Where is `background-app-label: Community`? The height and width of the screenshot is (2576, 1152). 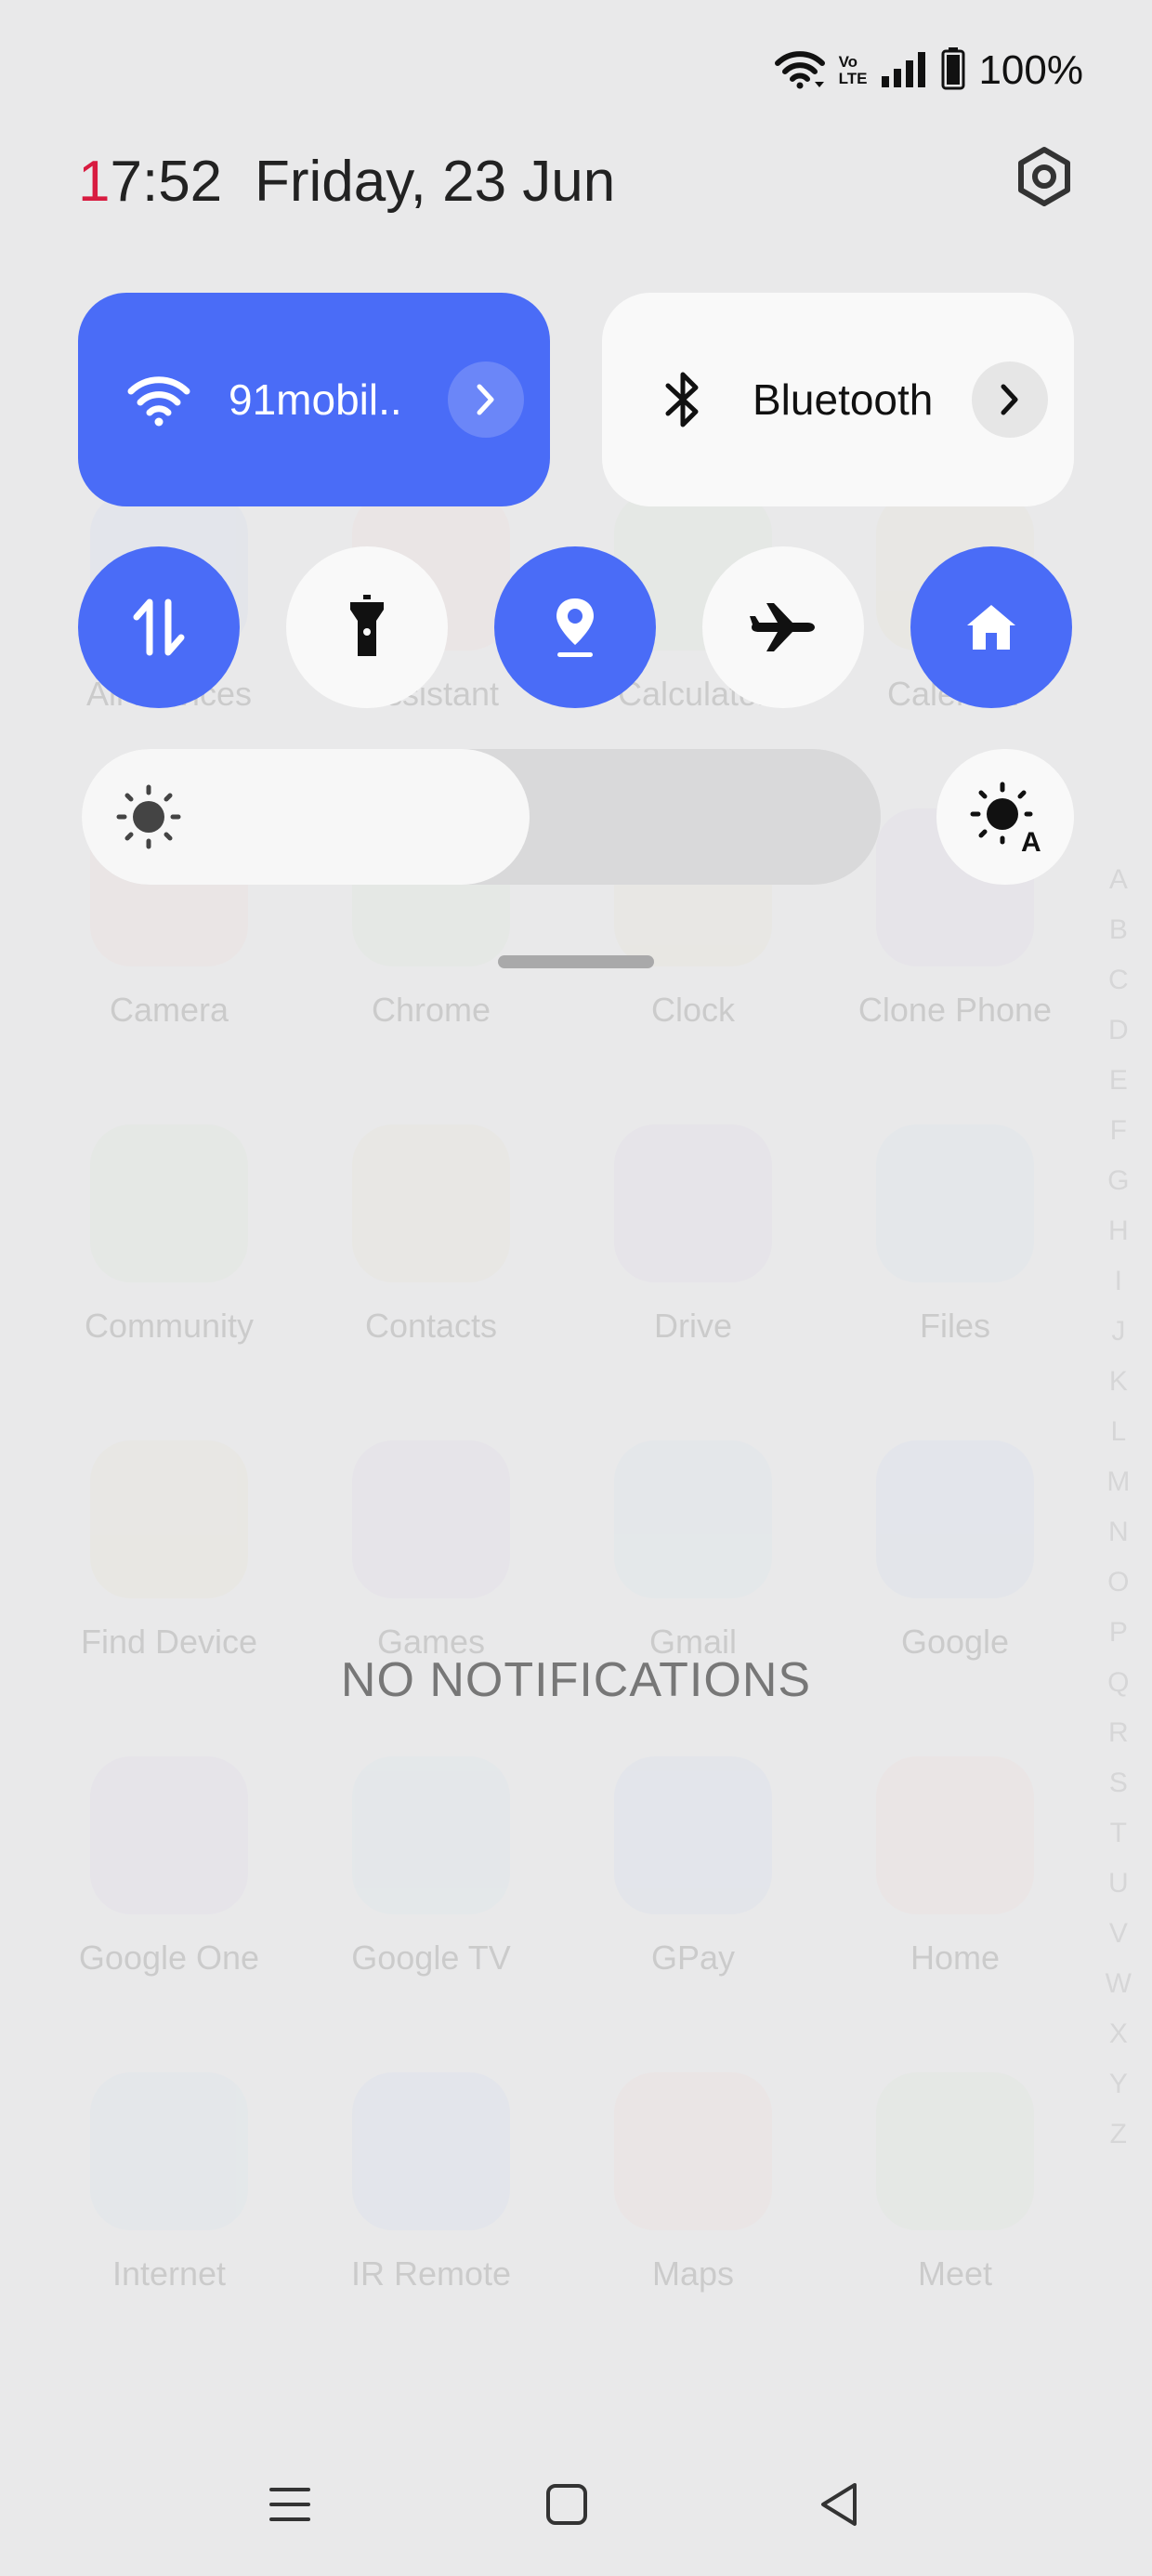
background-app-label: Community is located at coordinates (169, 1326).